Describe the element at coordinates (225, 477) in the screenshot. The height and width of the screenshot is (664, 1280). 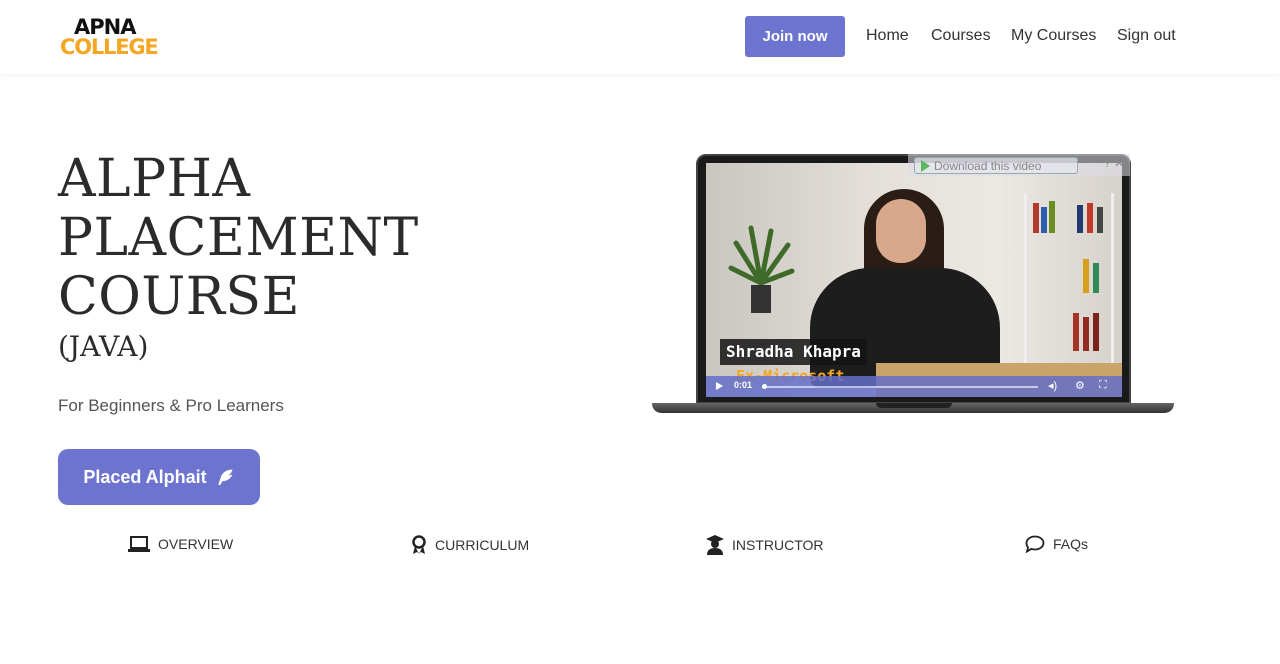
I see `feather-icon` at that location.